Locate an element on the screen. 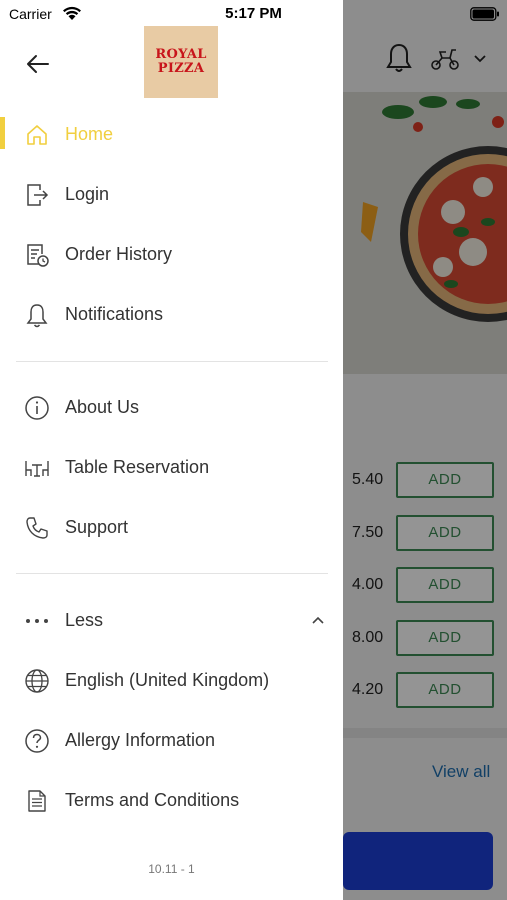 The image size is (507, 900). phone-icon is located at coordinates (37, 528).